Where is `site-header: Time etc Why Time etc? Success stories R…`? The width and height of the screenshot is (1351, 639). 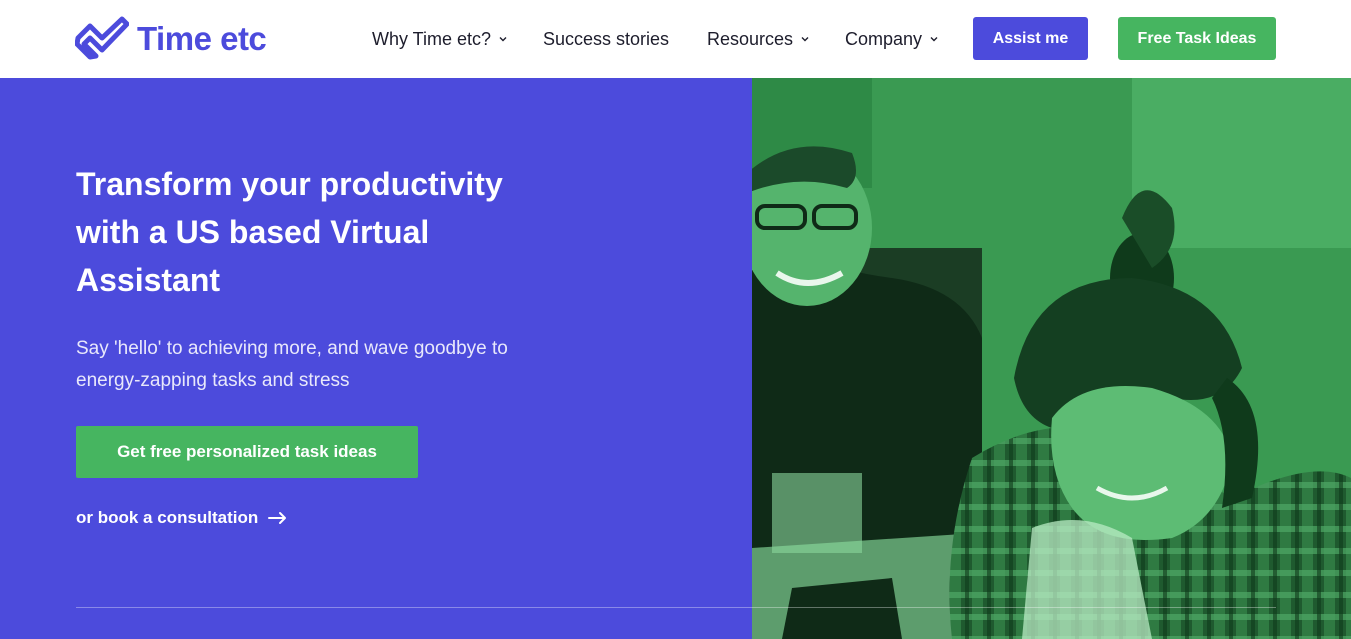
site-header: Time etc Why Time etc? Success stories R… is located at coordinates (675, 39).